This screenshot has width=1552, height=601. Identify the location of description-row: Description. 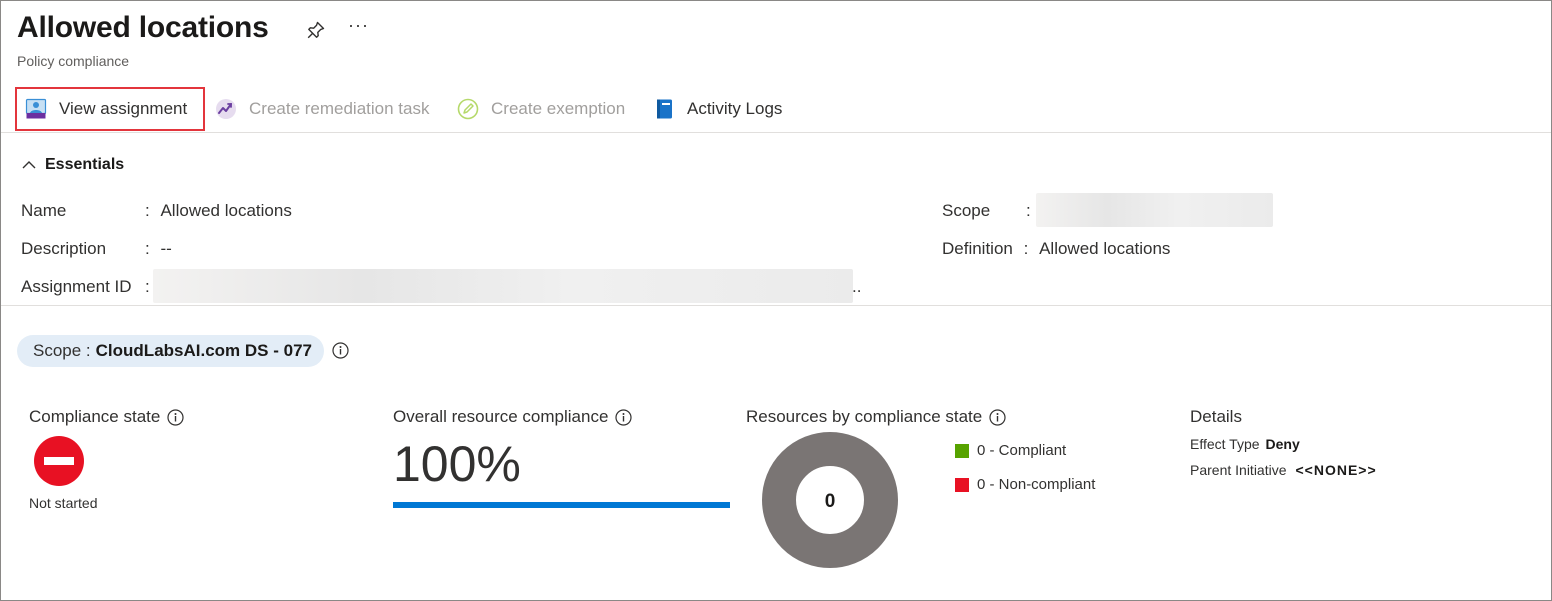
(63, 249).